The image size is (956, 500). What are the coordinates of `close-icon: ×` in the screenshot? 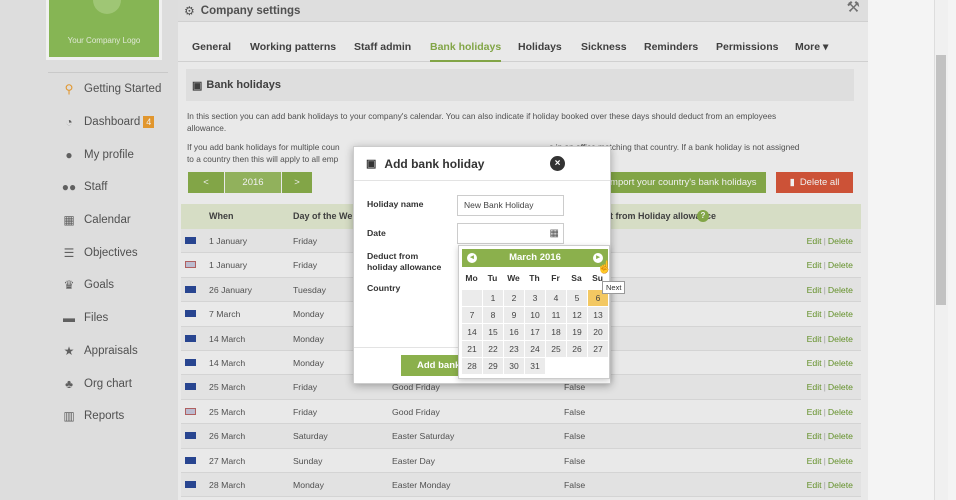 It's located at (557, 163).